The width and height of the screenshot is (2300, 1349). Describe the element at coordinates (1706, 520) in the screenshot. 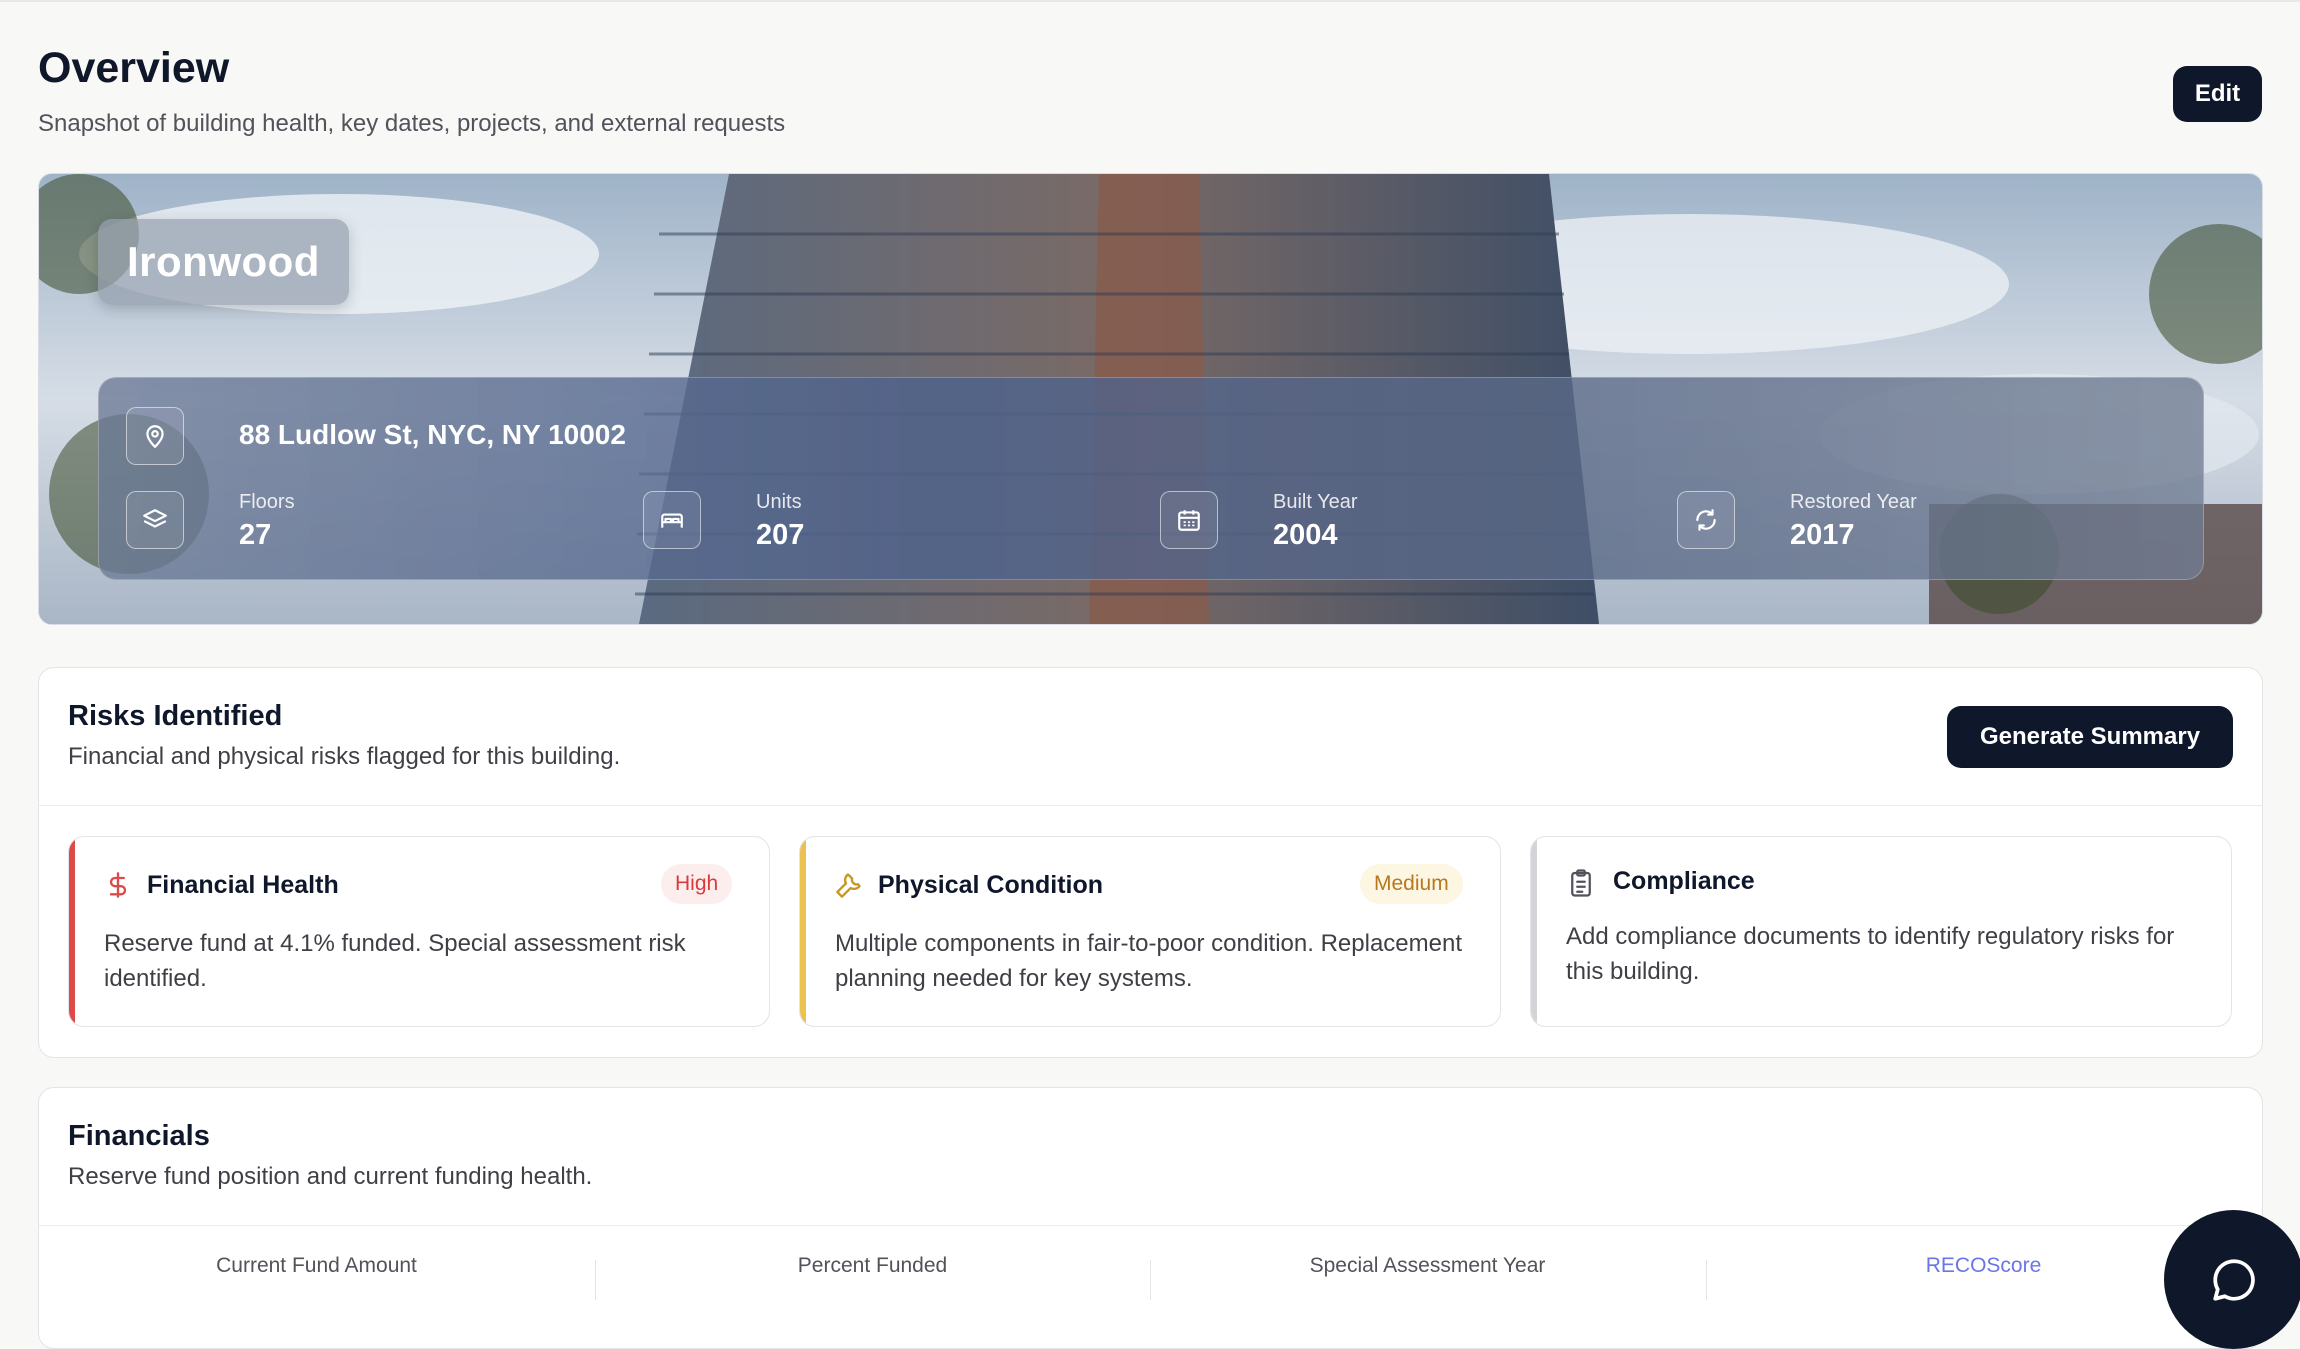

I see `refresh-icon` at that location.